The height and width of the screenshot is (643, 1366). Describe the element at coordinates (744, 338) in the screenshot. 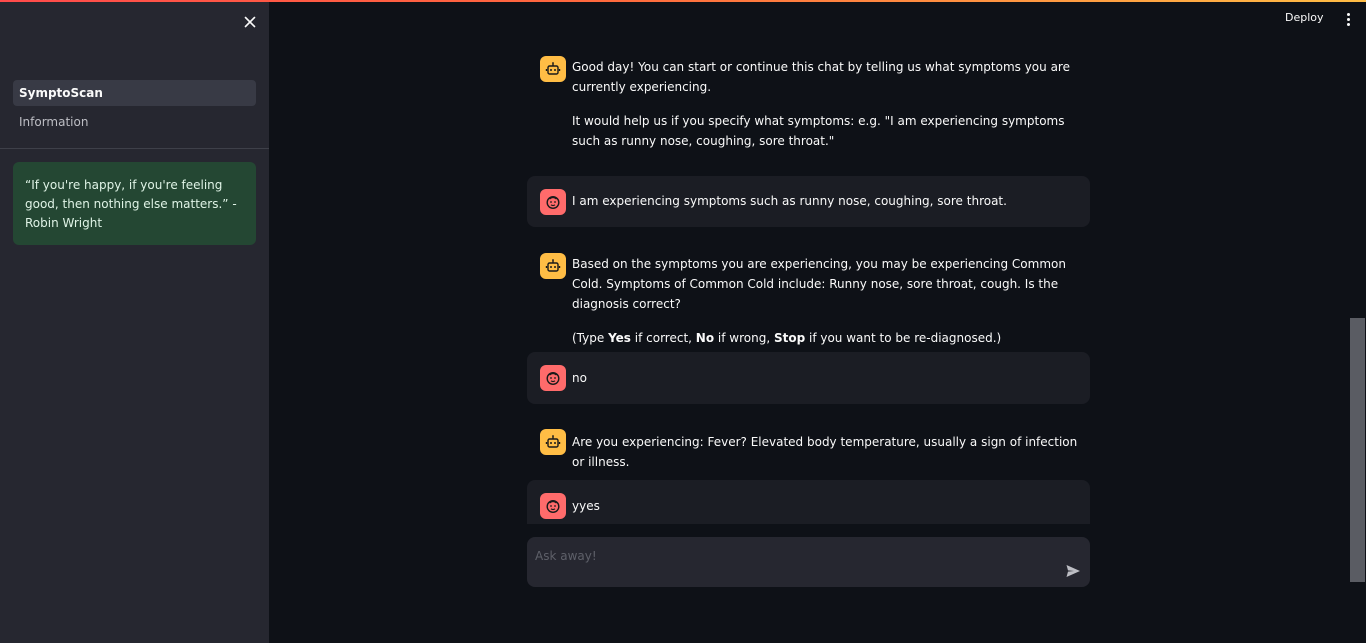

I see `text-segment: if wrong,` at that location.